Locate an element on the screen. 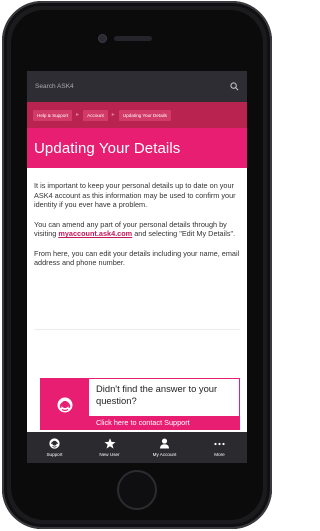 The width and height of the screenshot is (320, 531). tab-new-user: New User is located at coordinates (109, 447).